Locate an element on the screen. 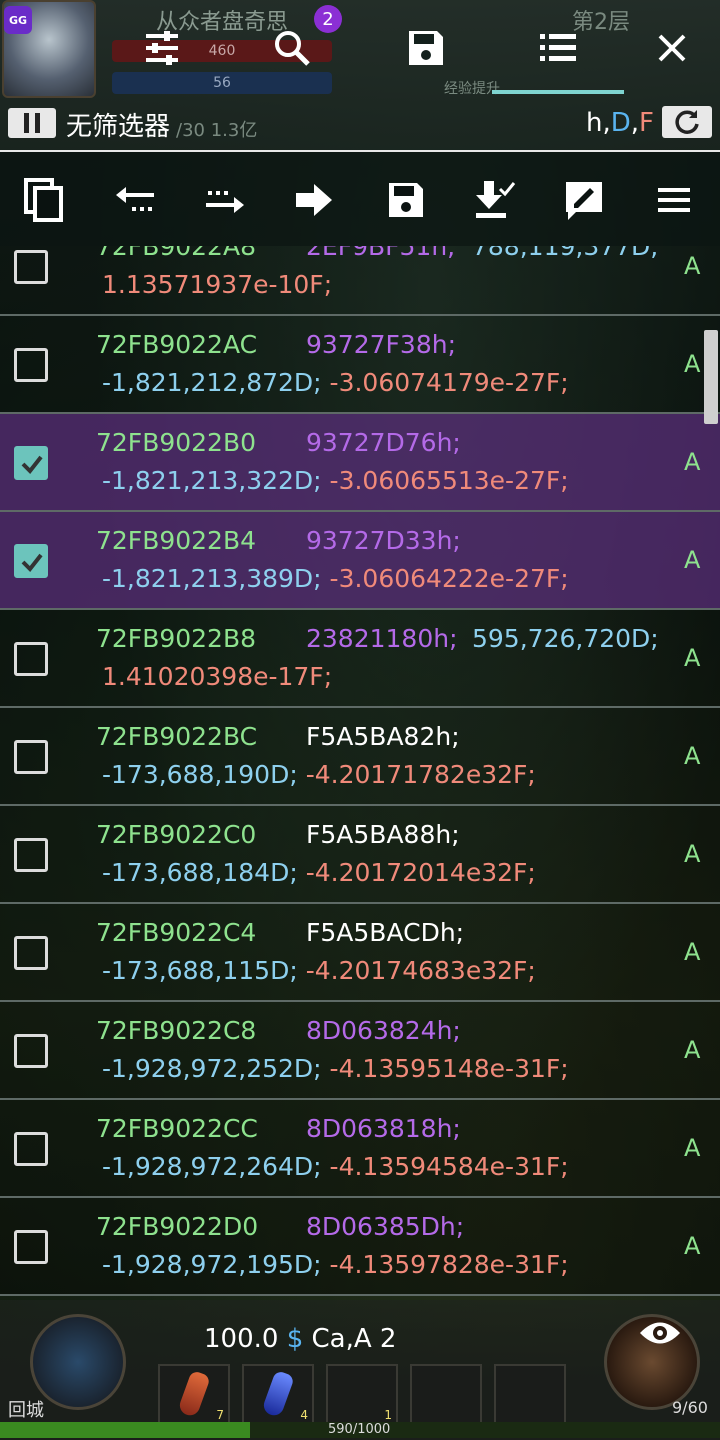  settings-sliders-button is located at coordinates (162, 48).